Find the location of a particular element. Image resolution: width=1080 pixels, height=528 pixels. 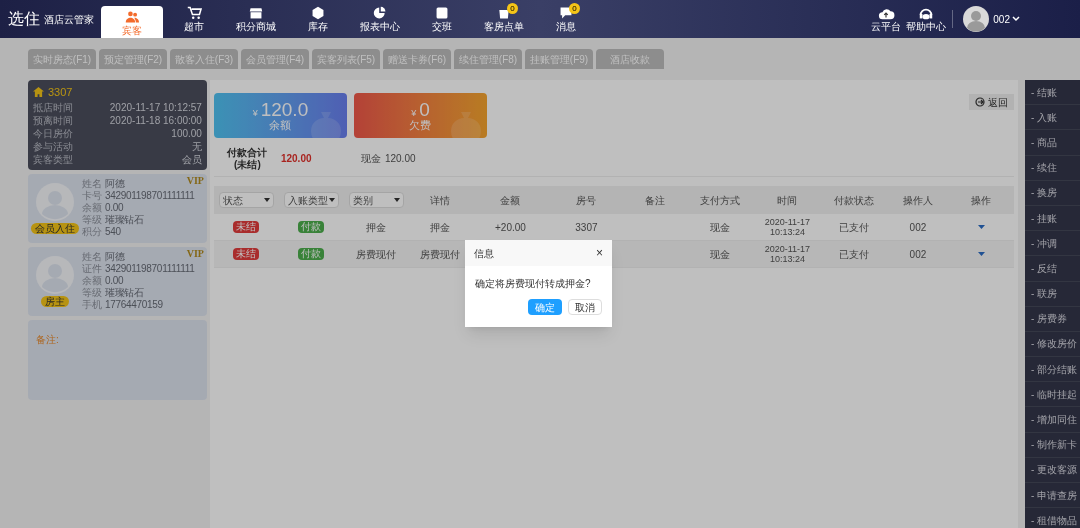

nav-tab: 库存 is located at coordinates (318, 19).